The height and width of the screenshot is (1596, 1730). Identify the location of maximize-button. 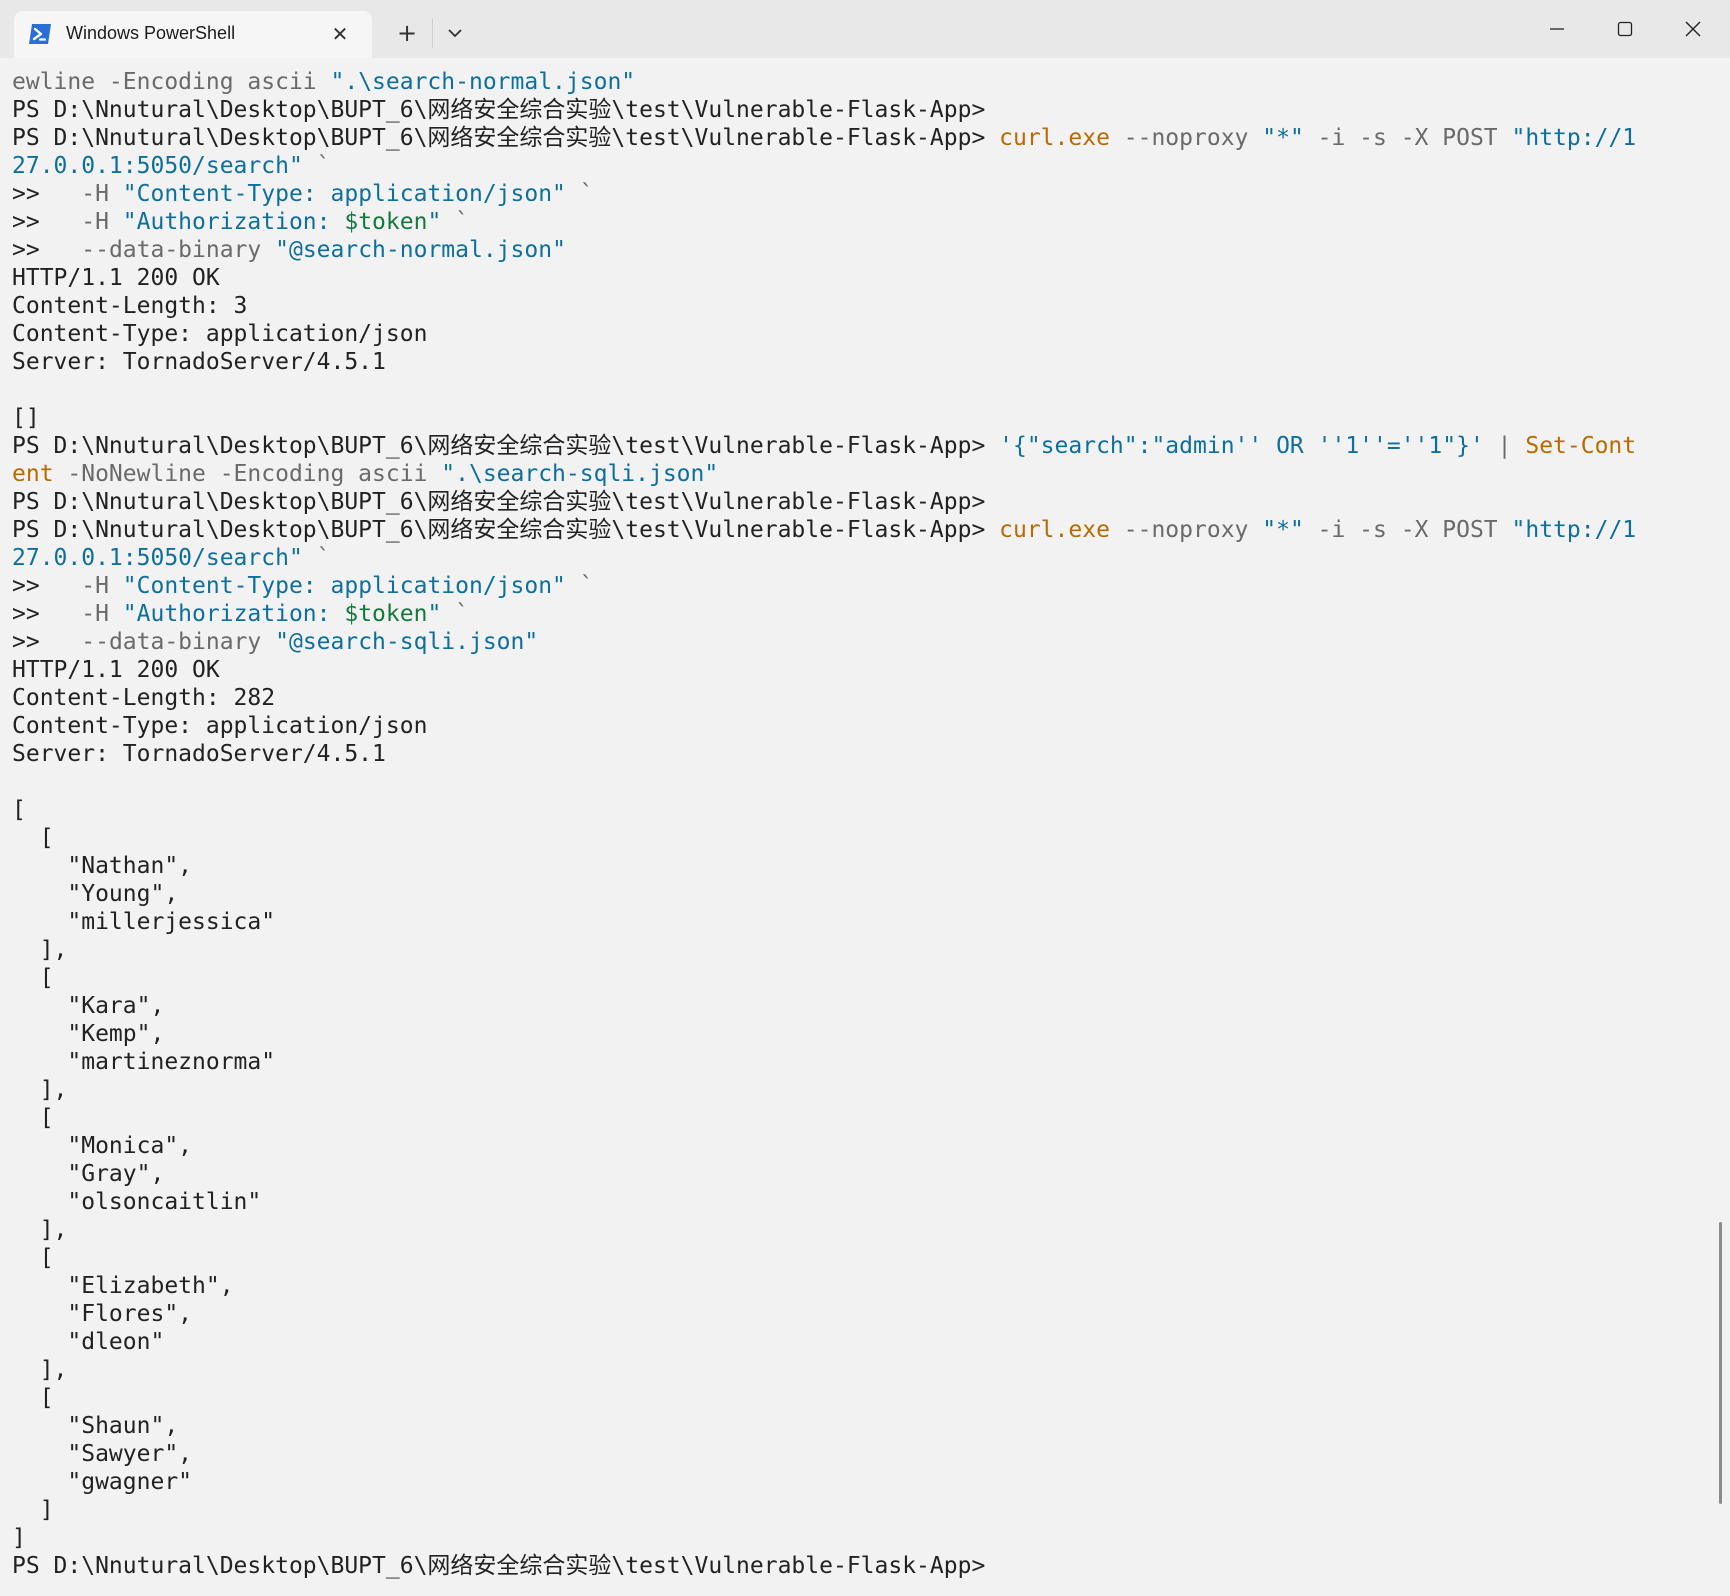
(1625, 29).